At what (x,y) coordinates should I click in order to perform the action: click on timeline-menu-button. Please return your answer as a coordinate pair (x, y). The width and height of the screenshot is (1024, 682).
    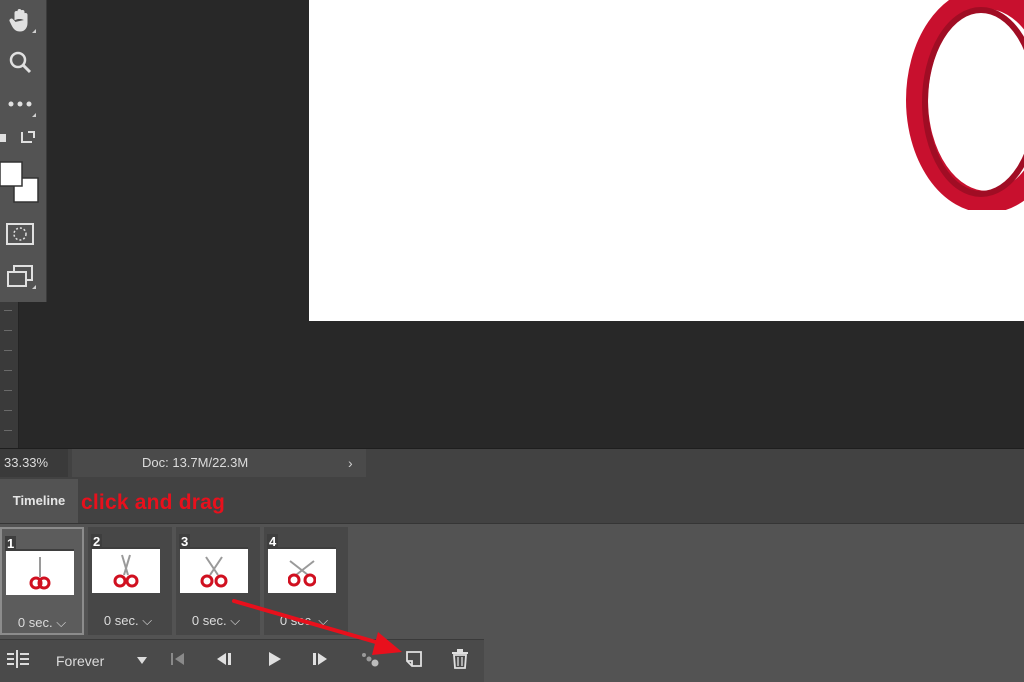
    Looking at the image, I should click on (18, 661).